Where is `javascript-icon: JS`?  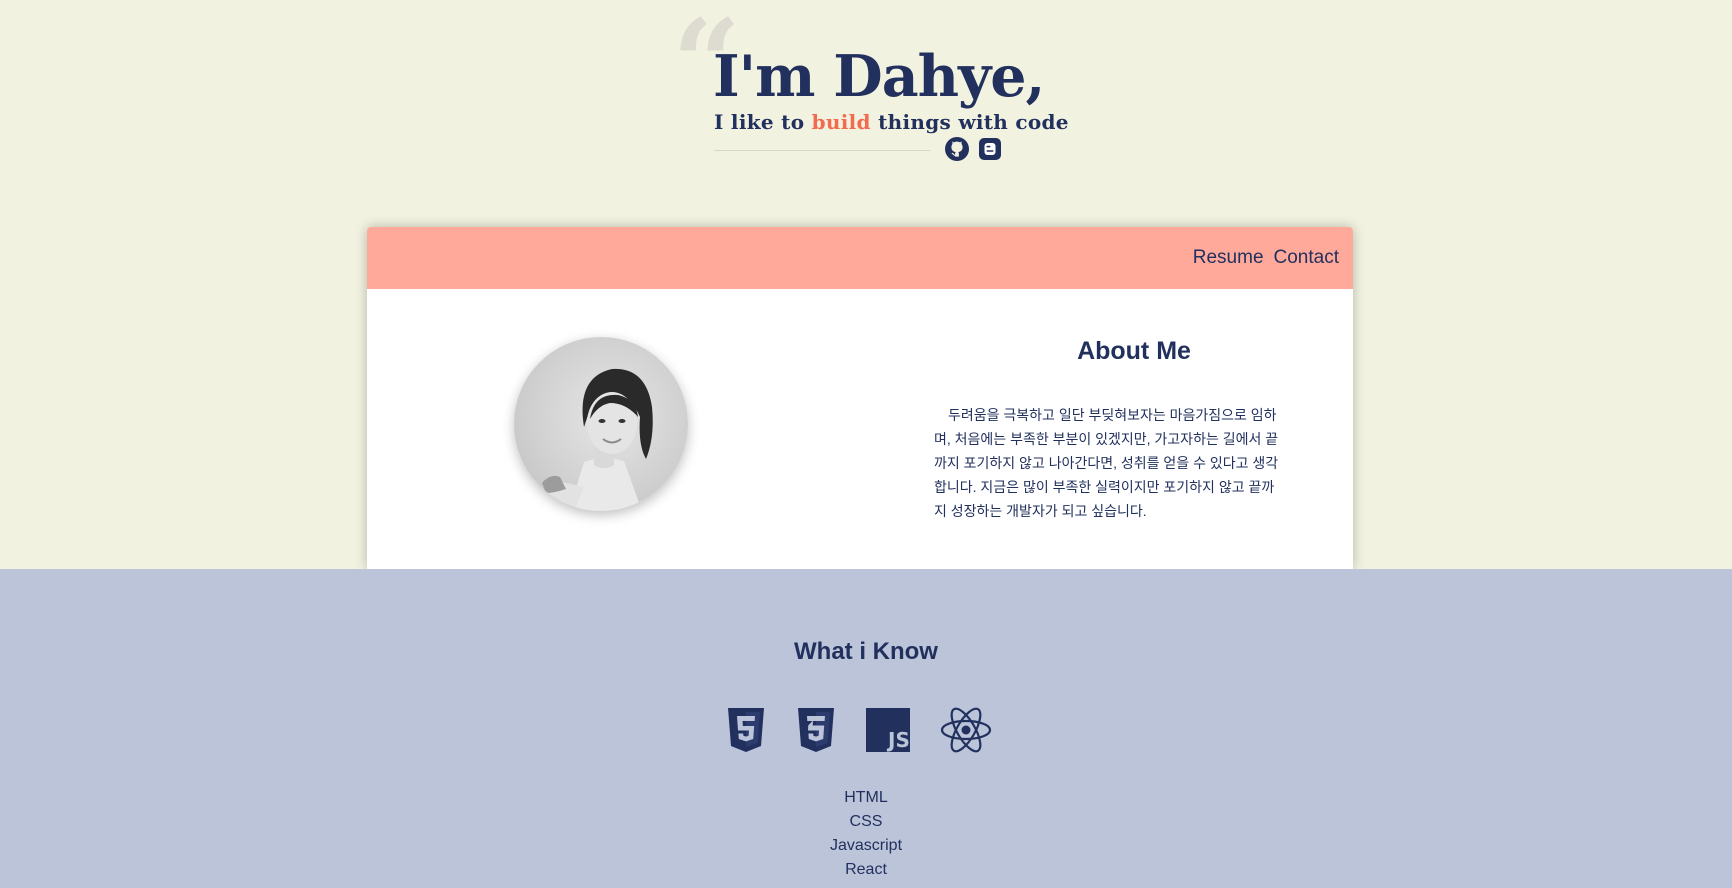
javascript-icon: JS is located at coordinates (888, 730).